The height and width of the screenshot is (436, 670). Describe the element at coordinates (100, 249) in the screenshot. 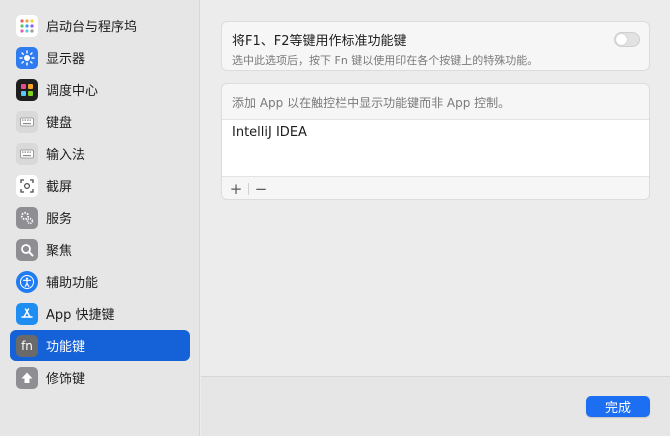

I see `sidebar-item-spotlight: 聚焦` at that location.